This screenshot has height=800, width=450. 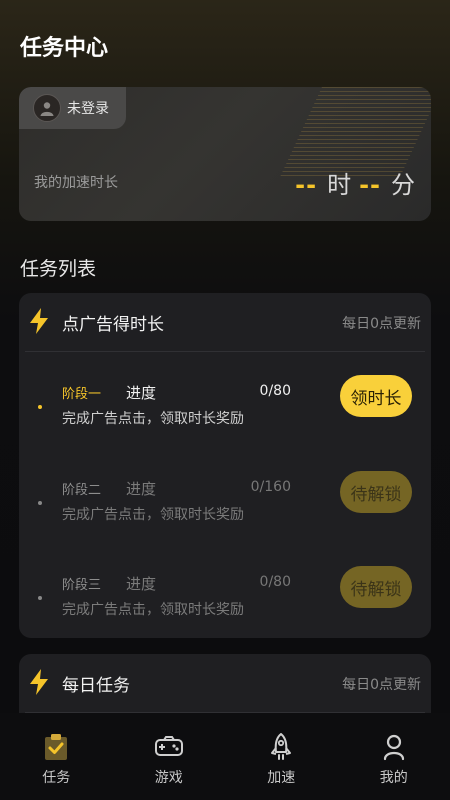 I want to click on page-title: 任务中心, so click(x=64, y=48).